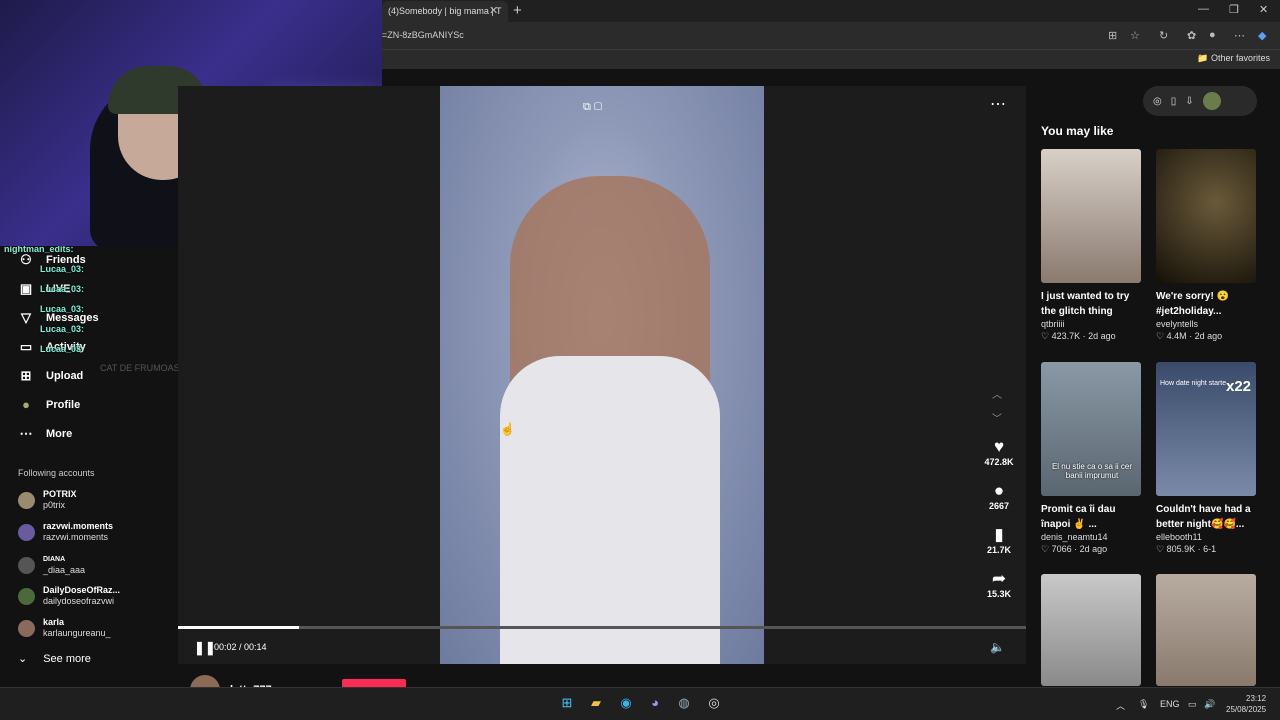 Image resolution: width=1280 pixels, height=720 pixels. I want to click on save-button: ▮ 21.7K, so click(999, 540).